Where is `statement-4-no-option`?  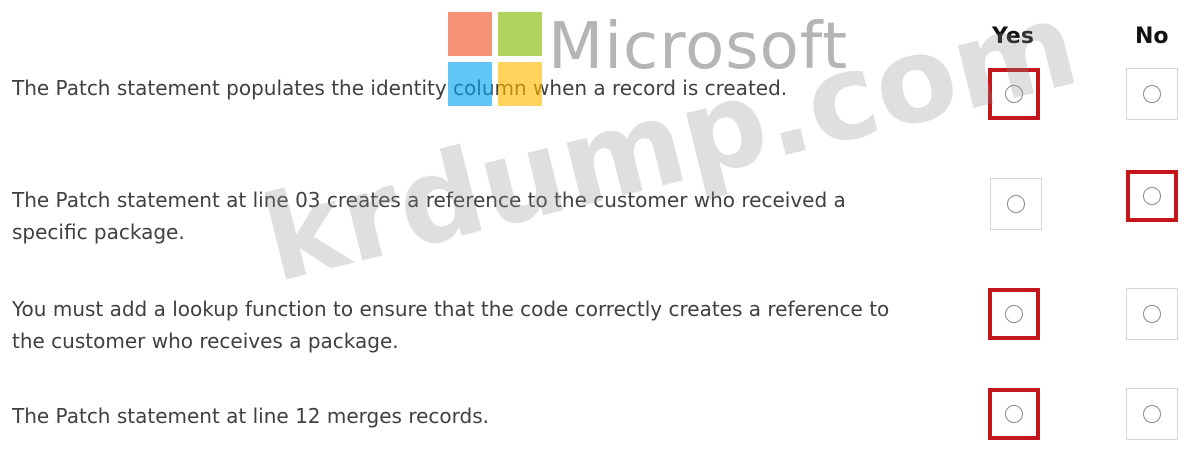 statement-4-no-option is located at coordinates (1152, 414).